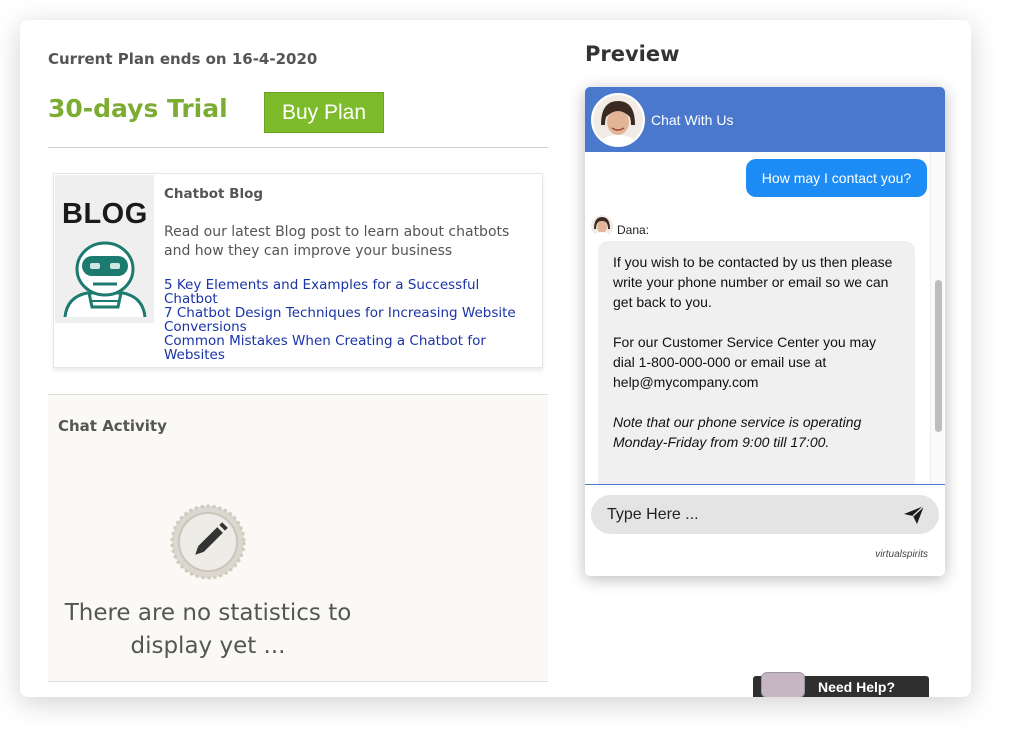 The height and width of the screenshot is (737, 1011). Describe the element at coordinates (783, 684) in the screenshot. I see `help-avatar` at that location.